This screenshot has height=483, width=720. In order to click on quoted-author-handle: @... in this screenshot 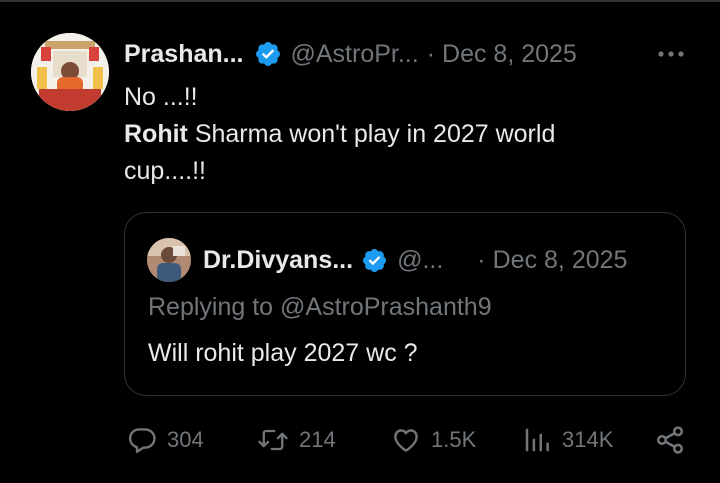, I will do `click(420, 260)`.